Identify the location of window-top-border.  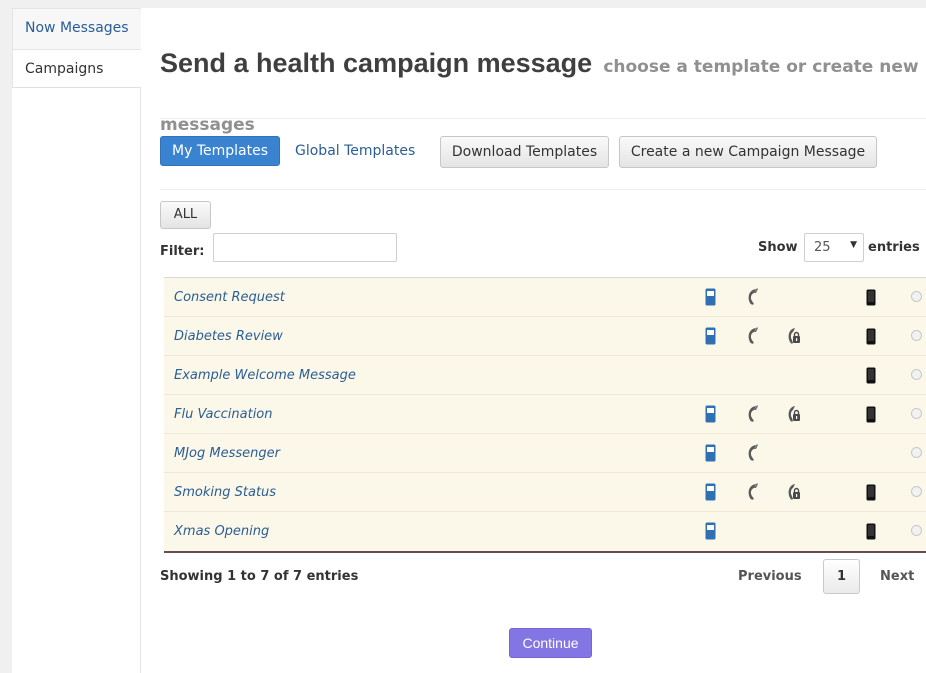
(463, 4).